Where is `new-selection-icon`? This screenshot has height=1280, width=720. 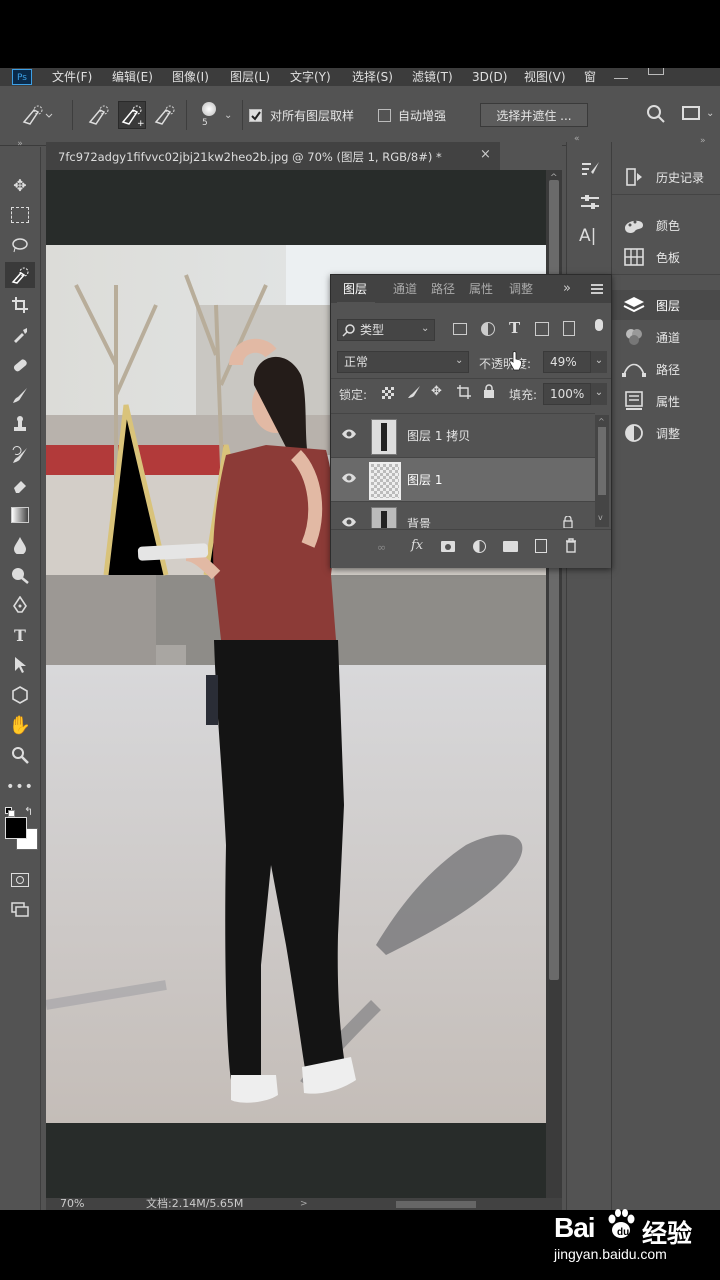 new-selection-icon is located at coordinates (99, 115).